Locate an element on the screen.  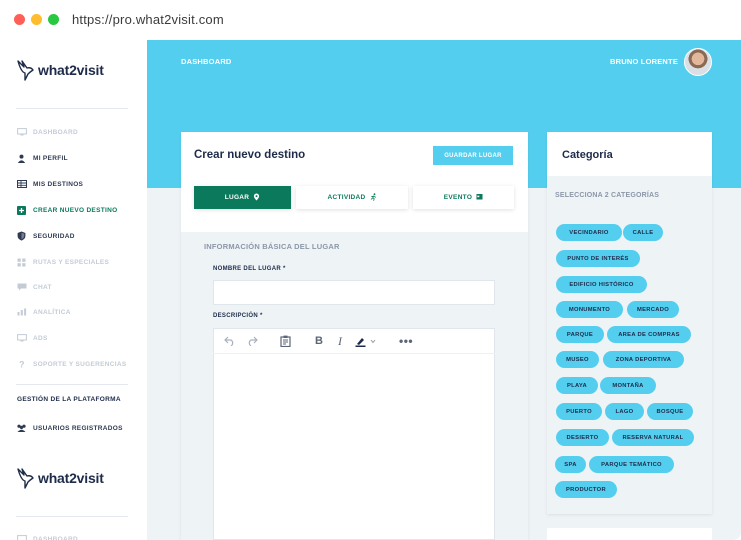
tab-actividad: ACTIVIDAD is located at coordinates (352, 197).